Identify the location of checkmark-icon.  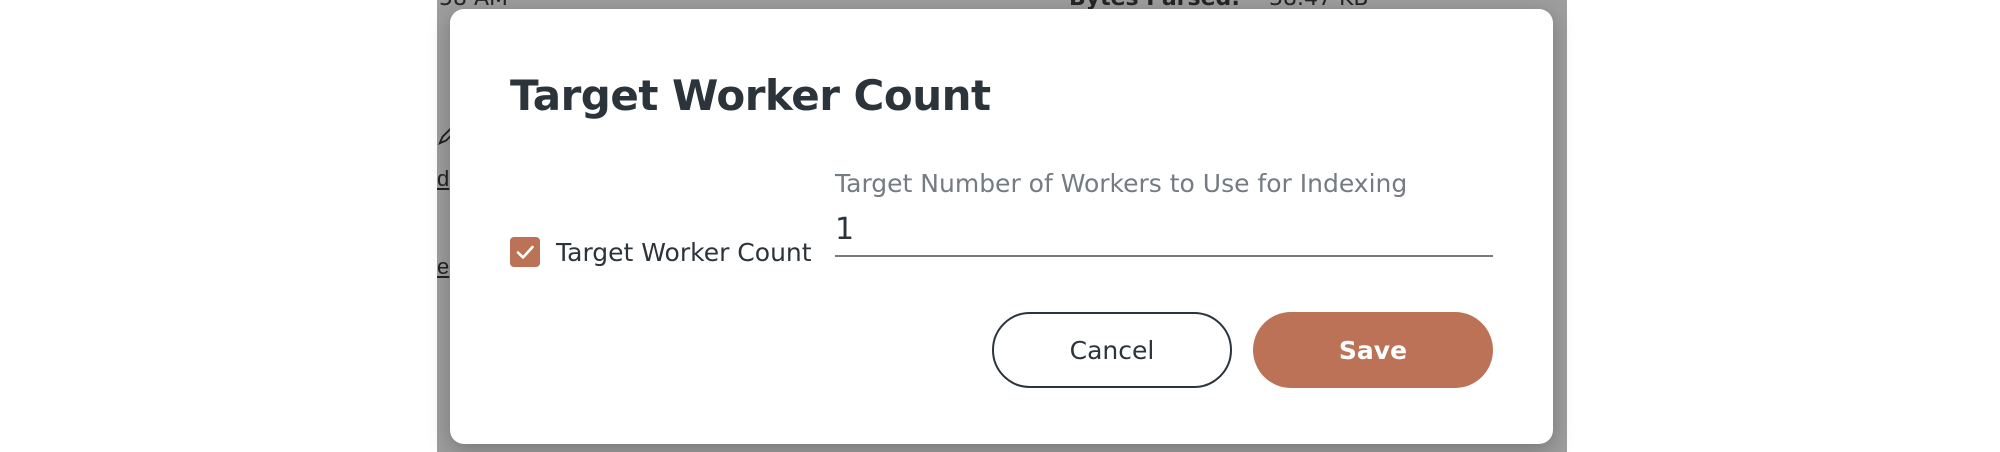
(525, 252).